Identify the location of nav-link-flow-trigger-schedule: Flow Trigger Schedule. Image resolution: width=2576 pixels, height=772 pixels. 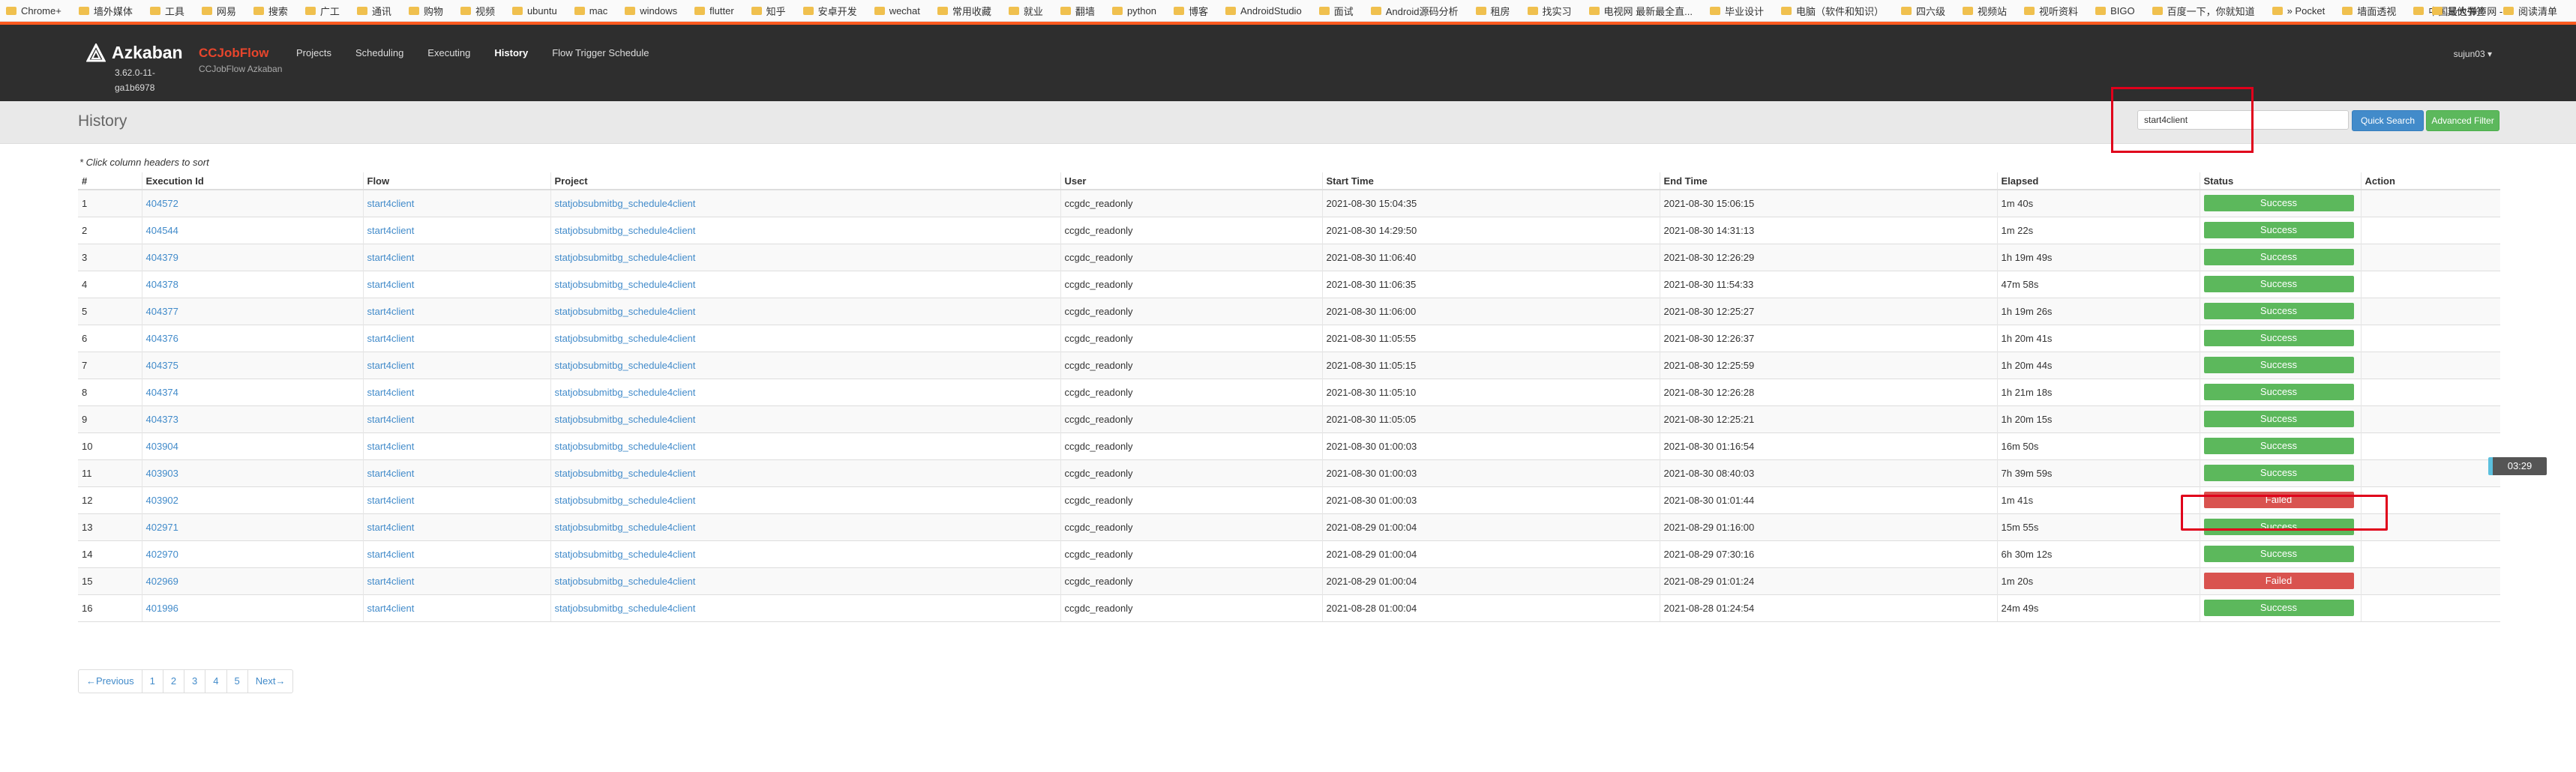
(601, 52).